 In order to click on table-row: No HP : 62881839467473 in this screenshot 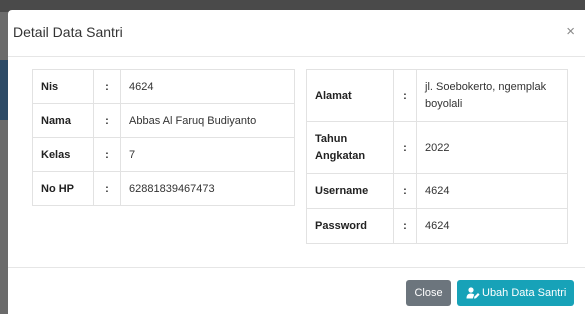, I will do `click(163, 188)`.